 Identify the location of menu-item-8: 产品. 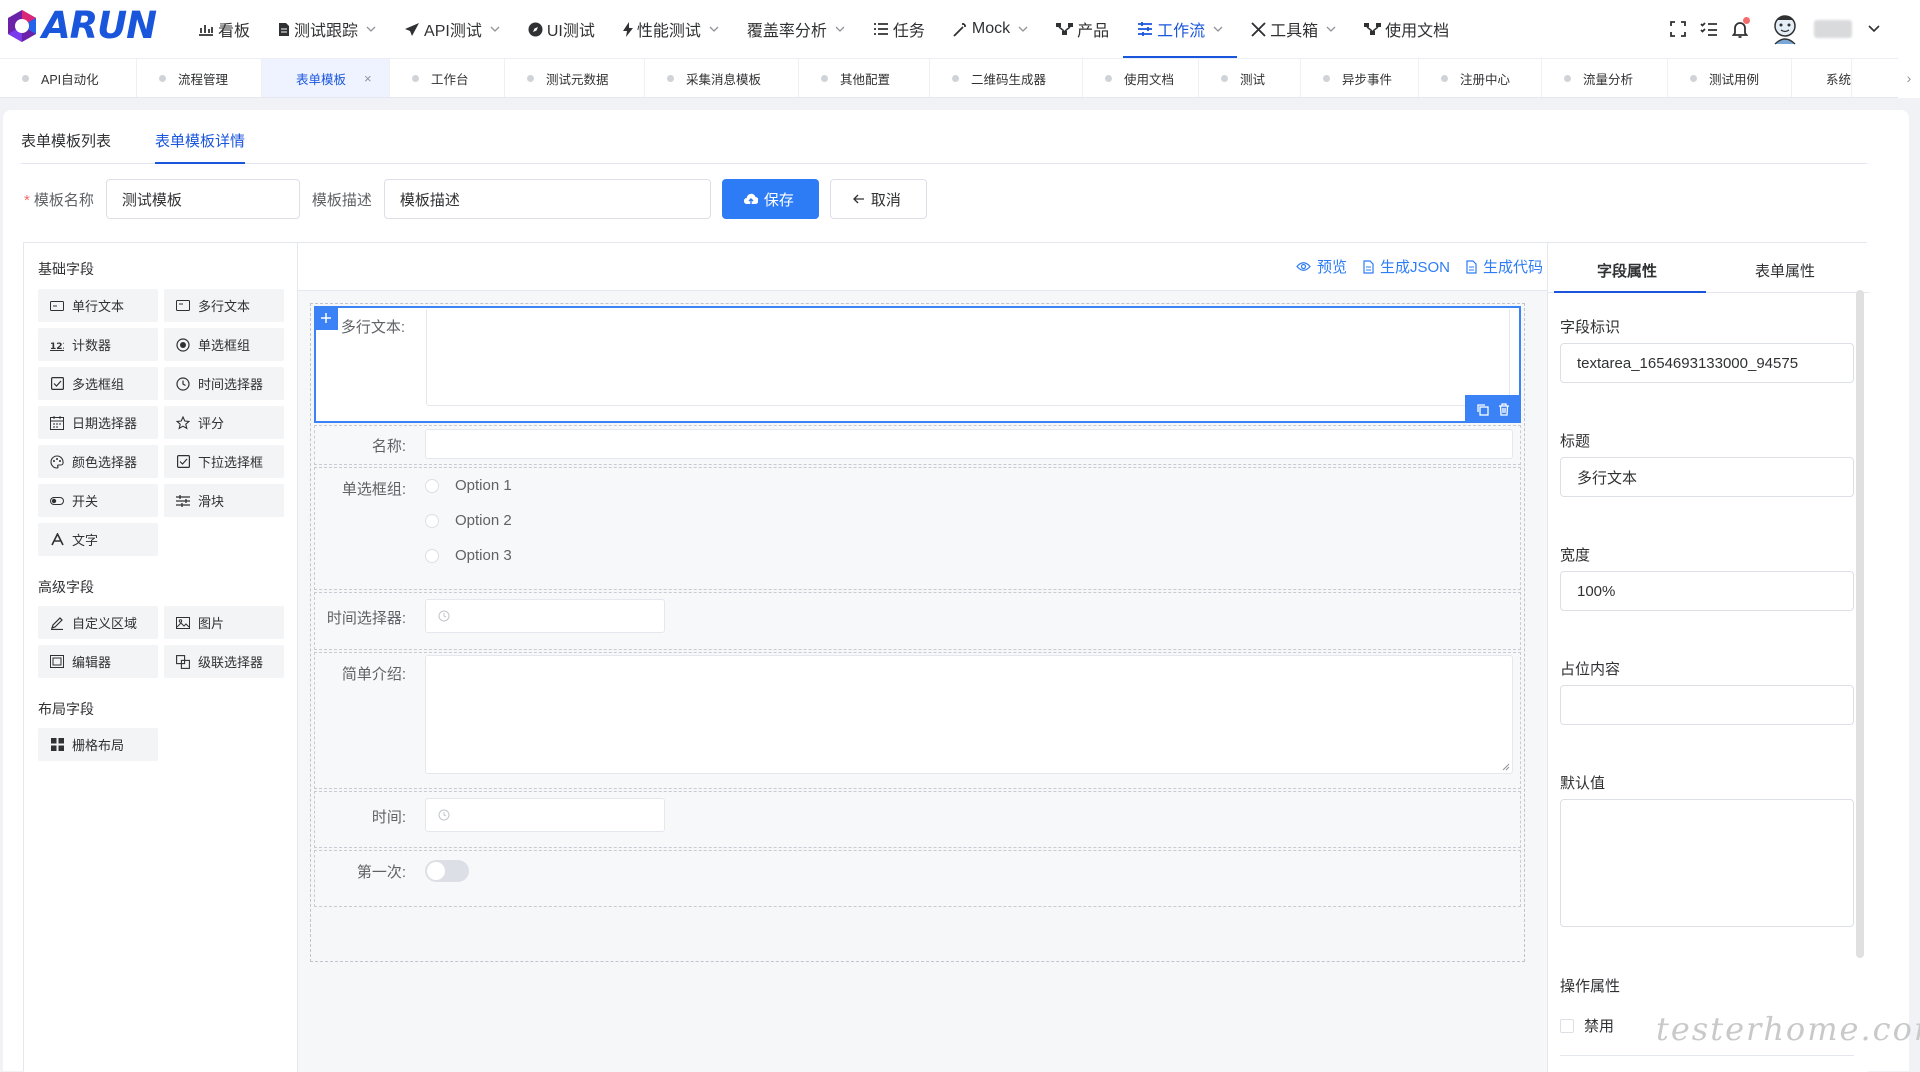
(1082, 29).